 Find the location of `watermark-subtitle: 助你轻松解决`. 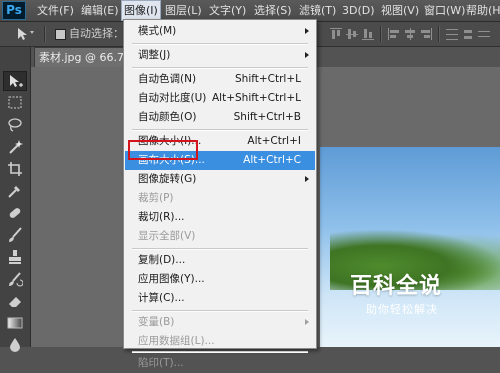

watermark-subtitle: 助你轻松解决 is located at coordinates (402, 309).